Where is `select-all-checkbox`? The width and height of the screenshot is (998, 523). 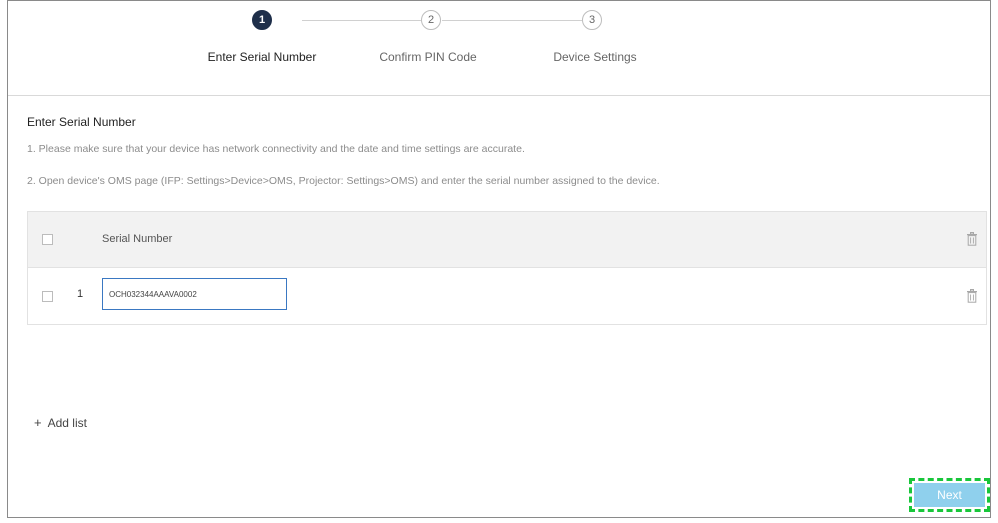 select-all-checkbox is located at coordinates (47, 239).